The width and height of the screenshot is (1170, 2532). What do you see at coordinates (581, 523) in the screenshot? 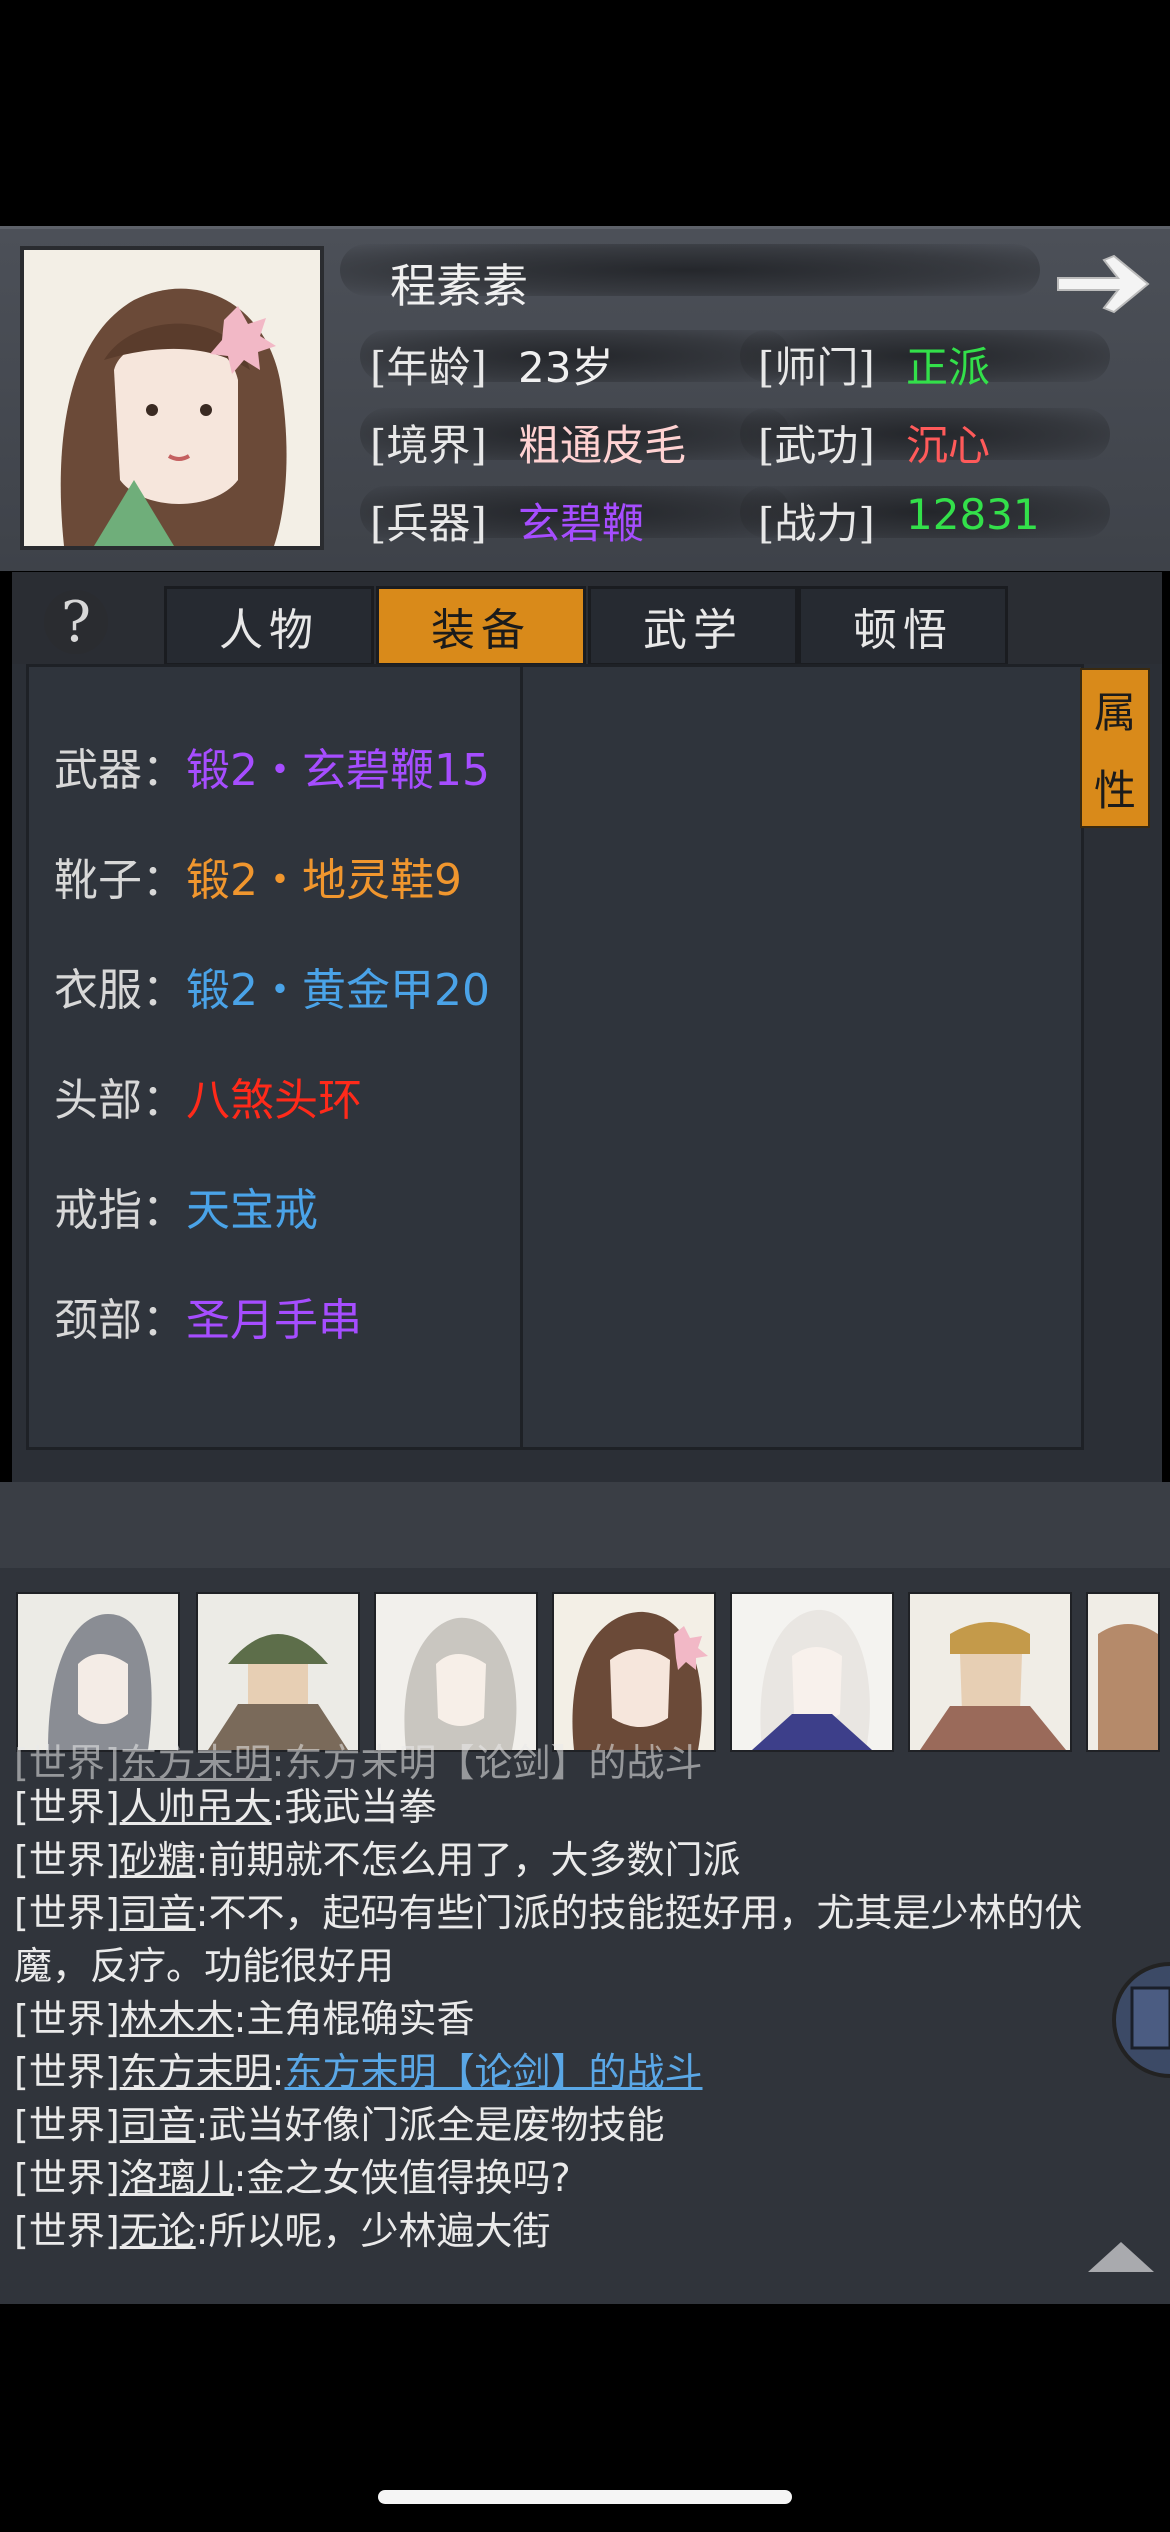
I see `weapon-value: 玄碧鞭` at bounding box center [581, 523].